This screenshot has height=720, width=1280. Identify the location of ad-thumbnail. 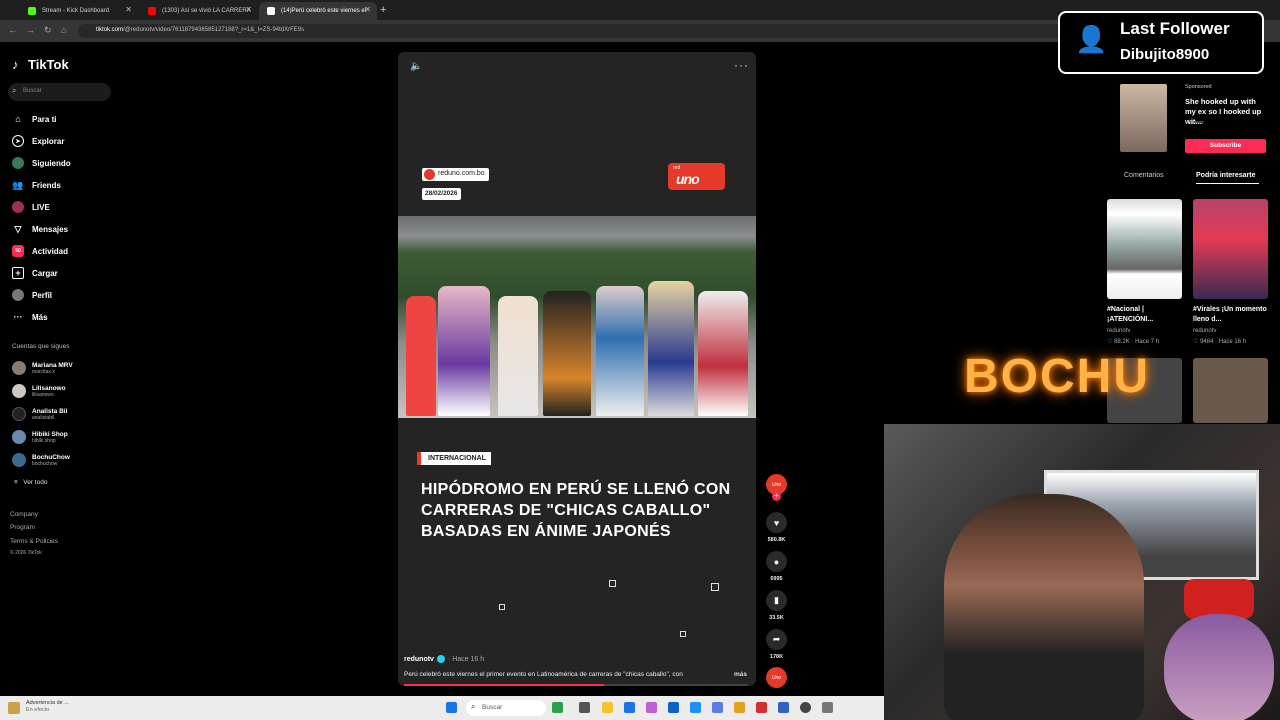
(1143, 118).